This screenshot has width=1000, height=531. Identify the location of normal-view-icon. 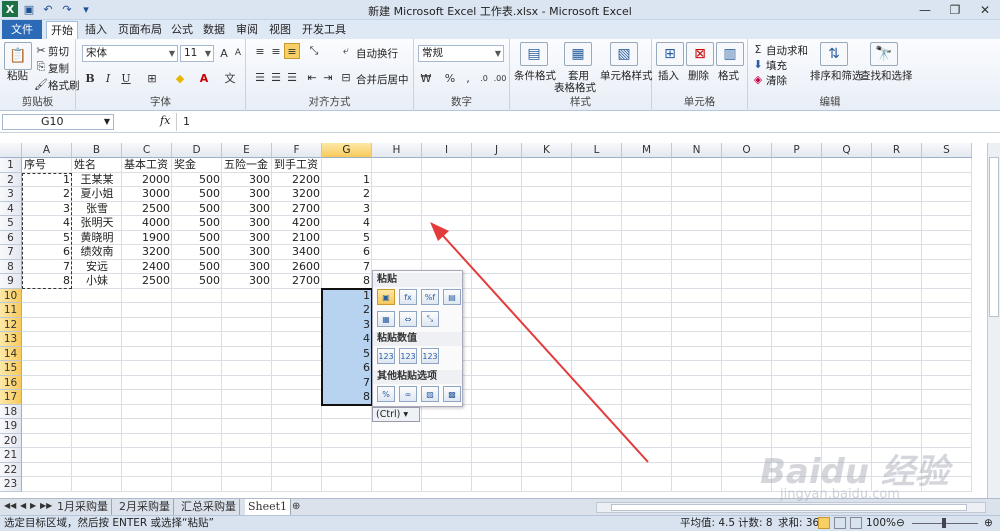
(824, 523).